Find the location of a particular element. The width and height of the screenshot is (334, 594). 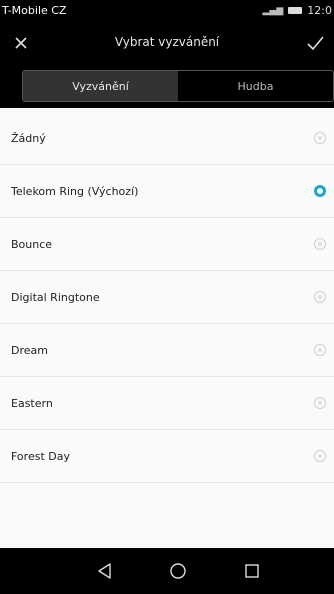

list-item: Eastern is located at coordinates (167, 403).